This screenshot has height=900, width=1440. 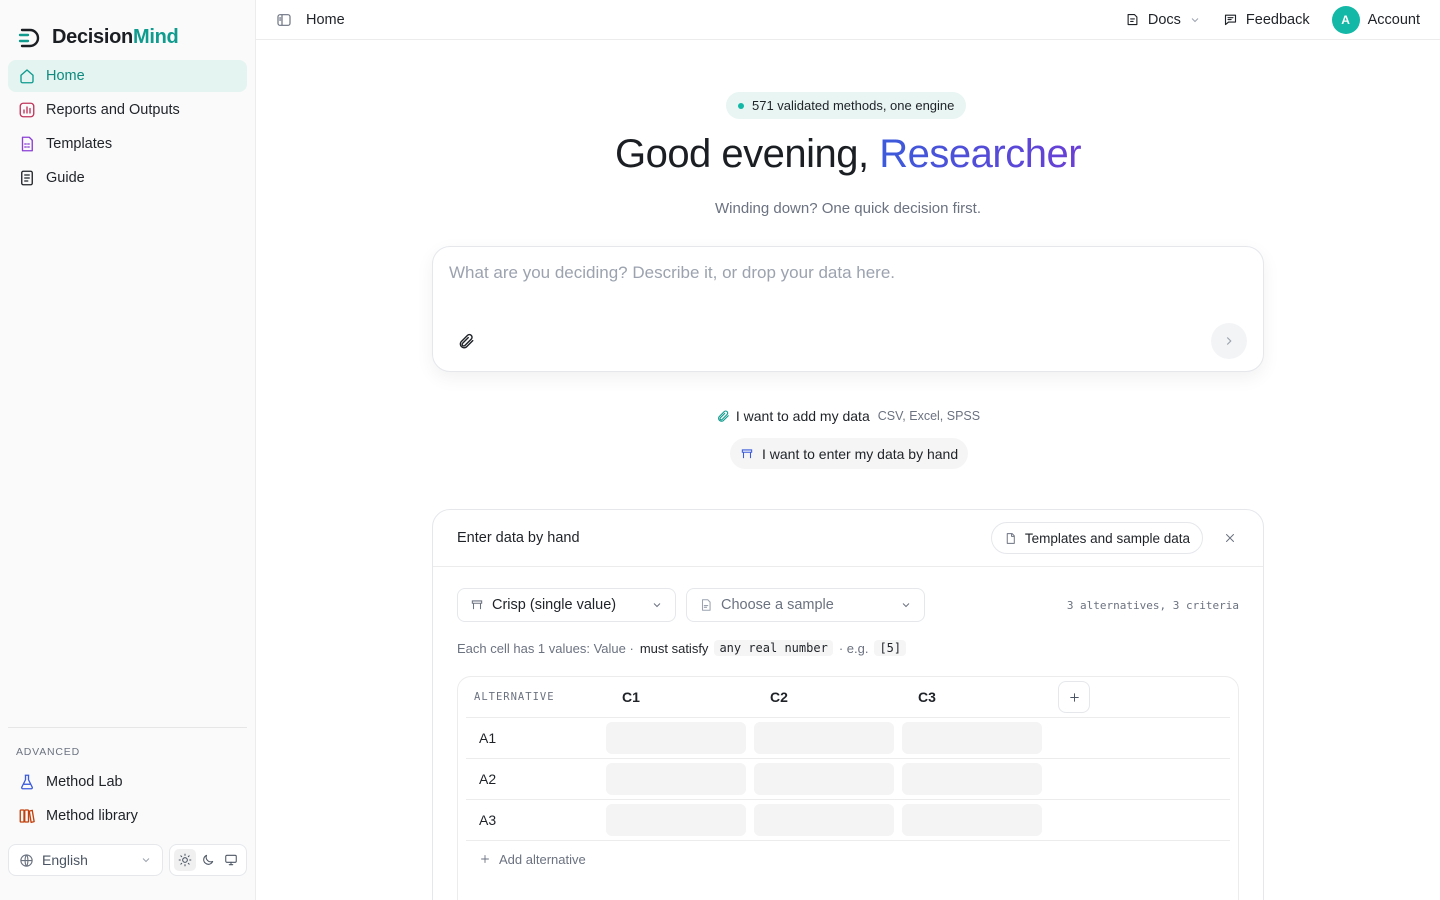 I want to click on language-label: English, so click(x=65, y=860).